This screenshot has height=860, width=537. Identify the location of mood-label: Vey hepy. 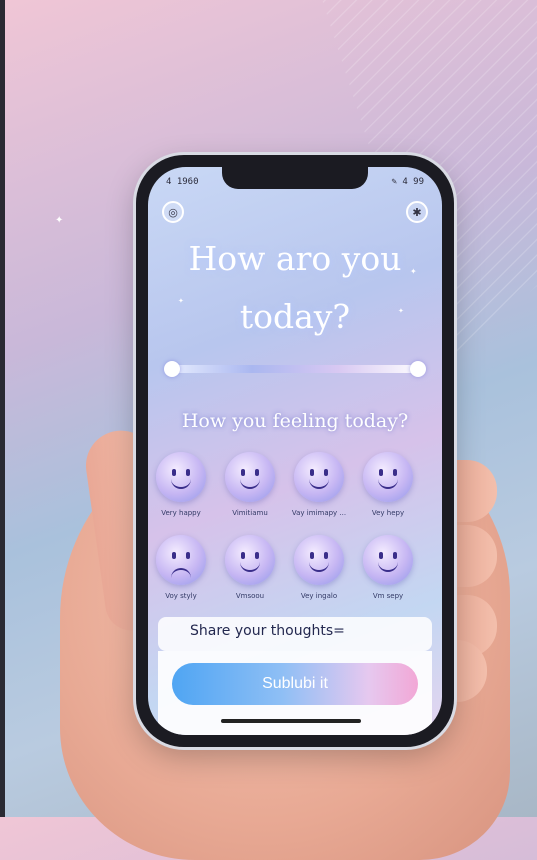
(388, 513).